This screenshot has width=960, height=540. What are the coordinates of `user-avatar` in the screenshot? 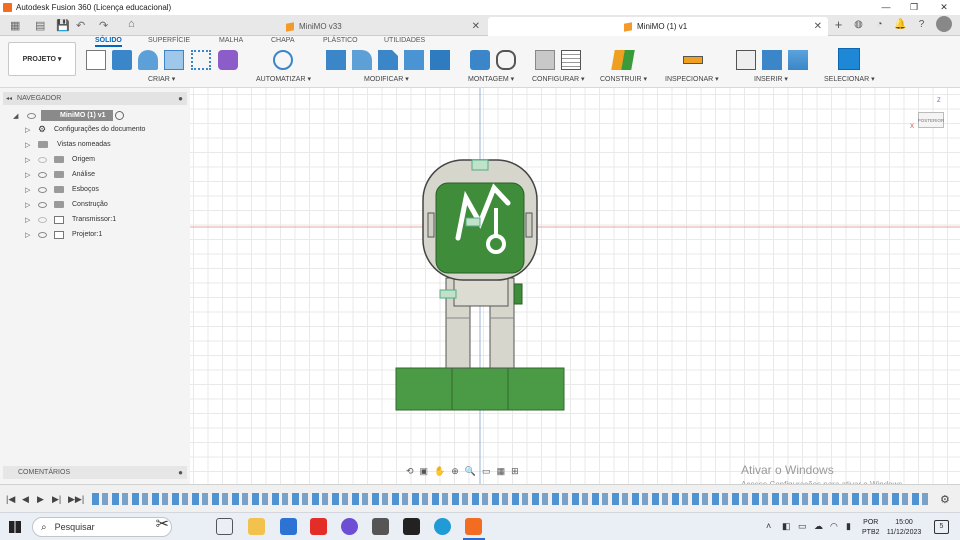 It's located at (944, 24).